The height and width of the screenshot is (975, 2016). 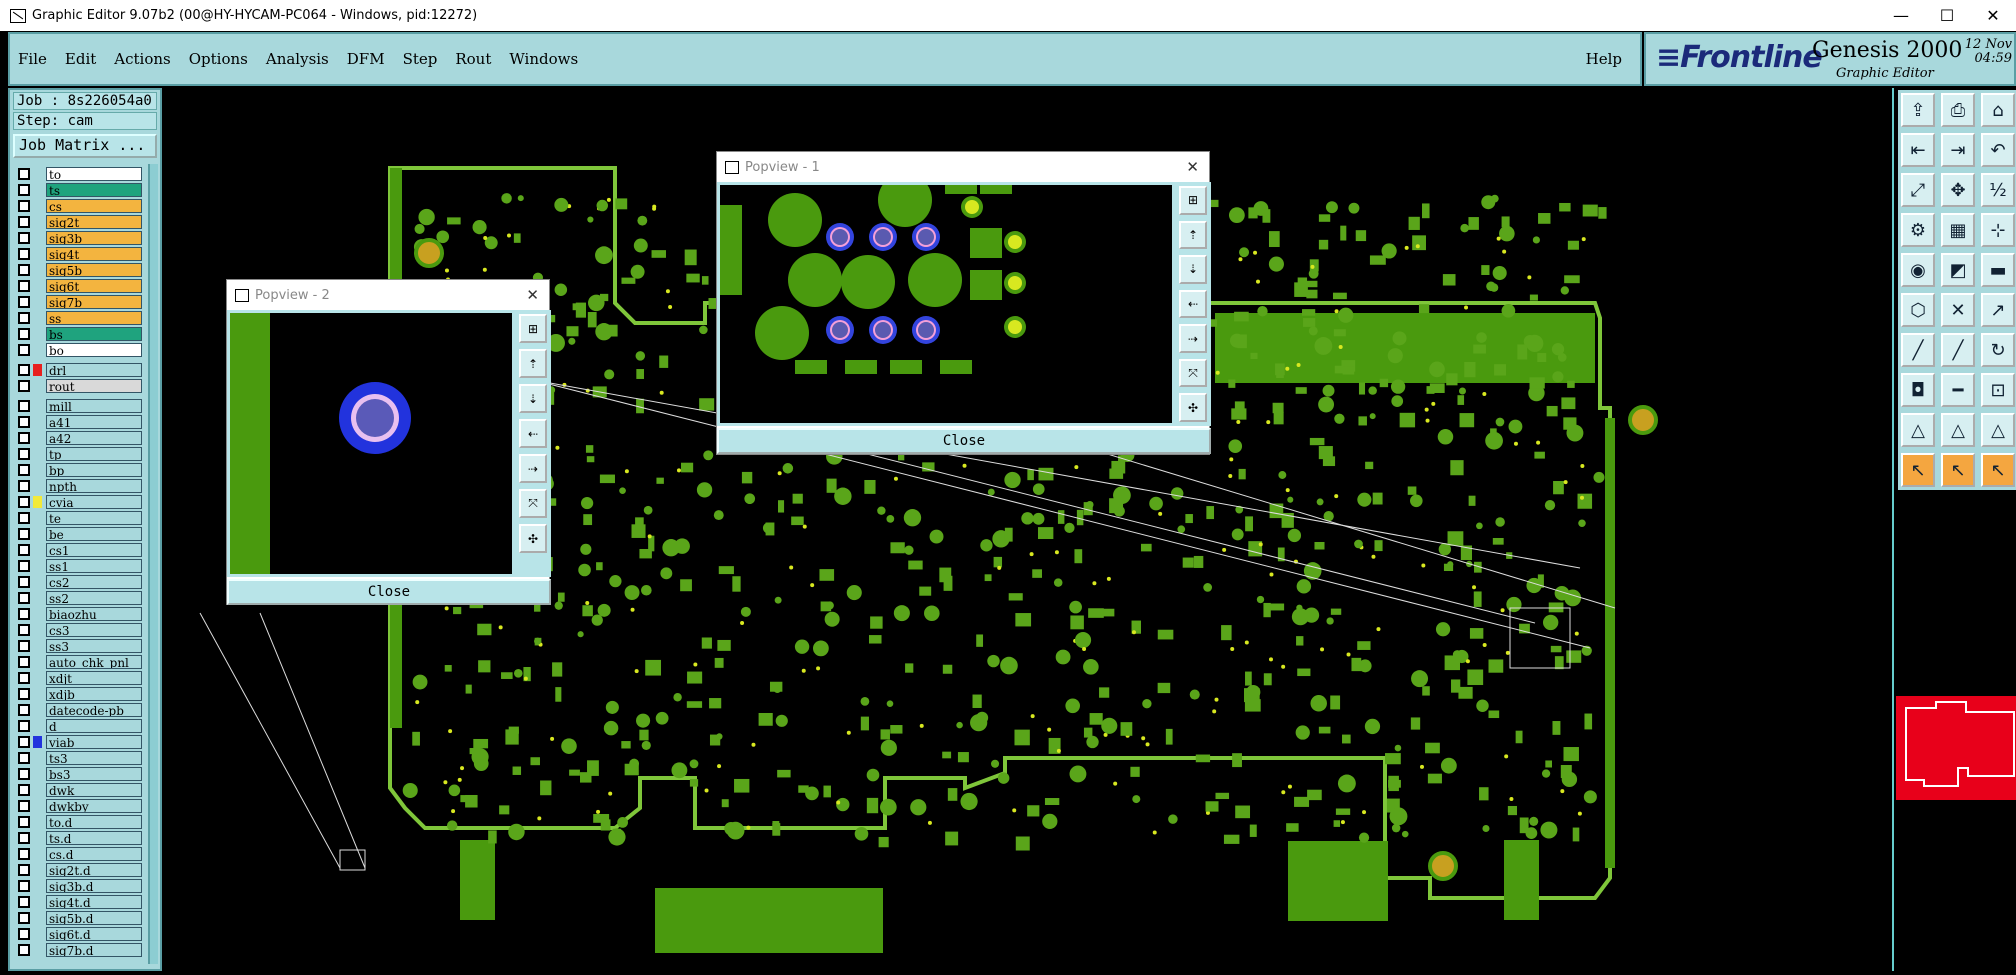 What do you see at coordinates (78, 694) in the screenshot?
I see `layer-row: xdjb` at bounding box center [78, 694].